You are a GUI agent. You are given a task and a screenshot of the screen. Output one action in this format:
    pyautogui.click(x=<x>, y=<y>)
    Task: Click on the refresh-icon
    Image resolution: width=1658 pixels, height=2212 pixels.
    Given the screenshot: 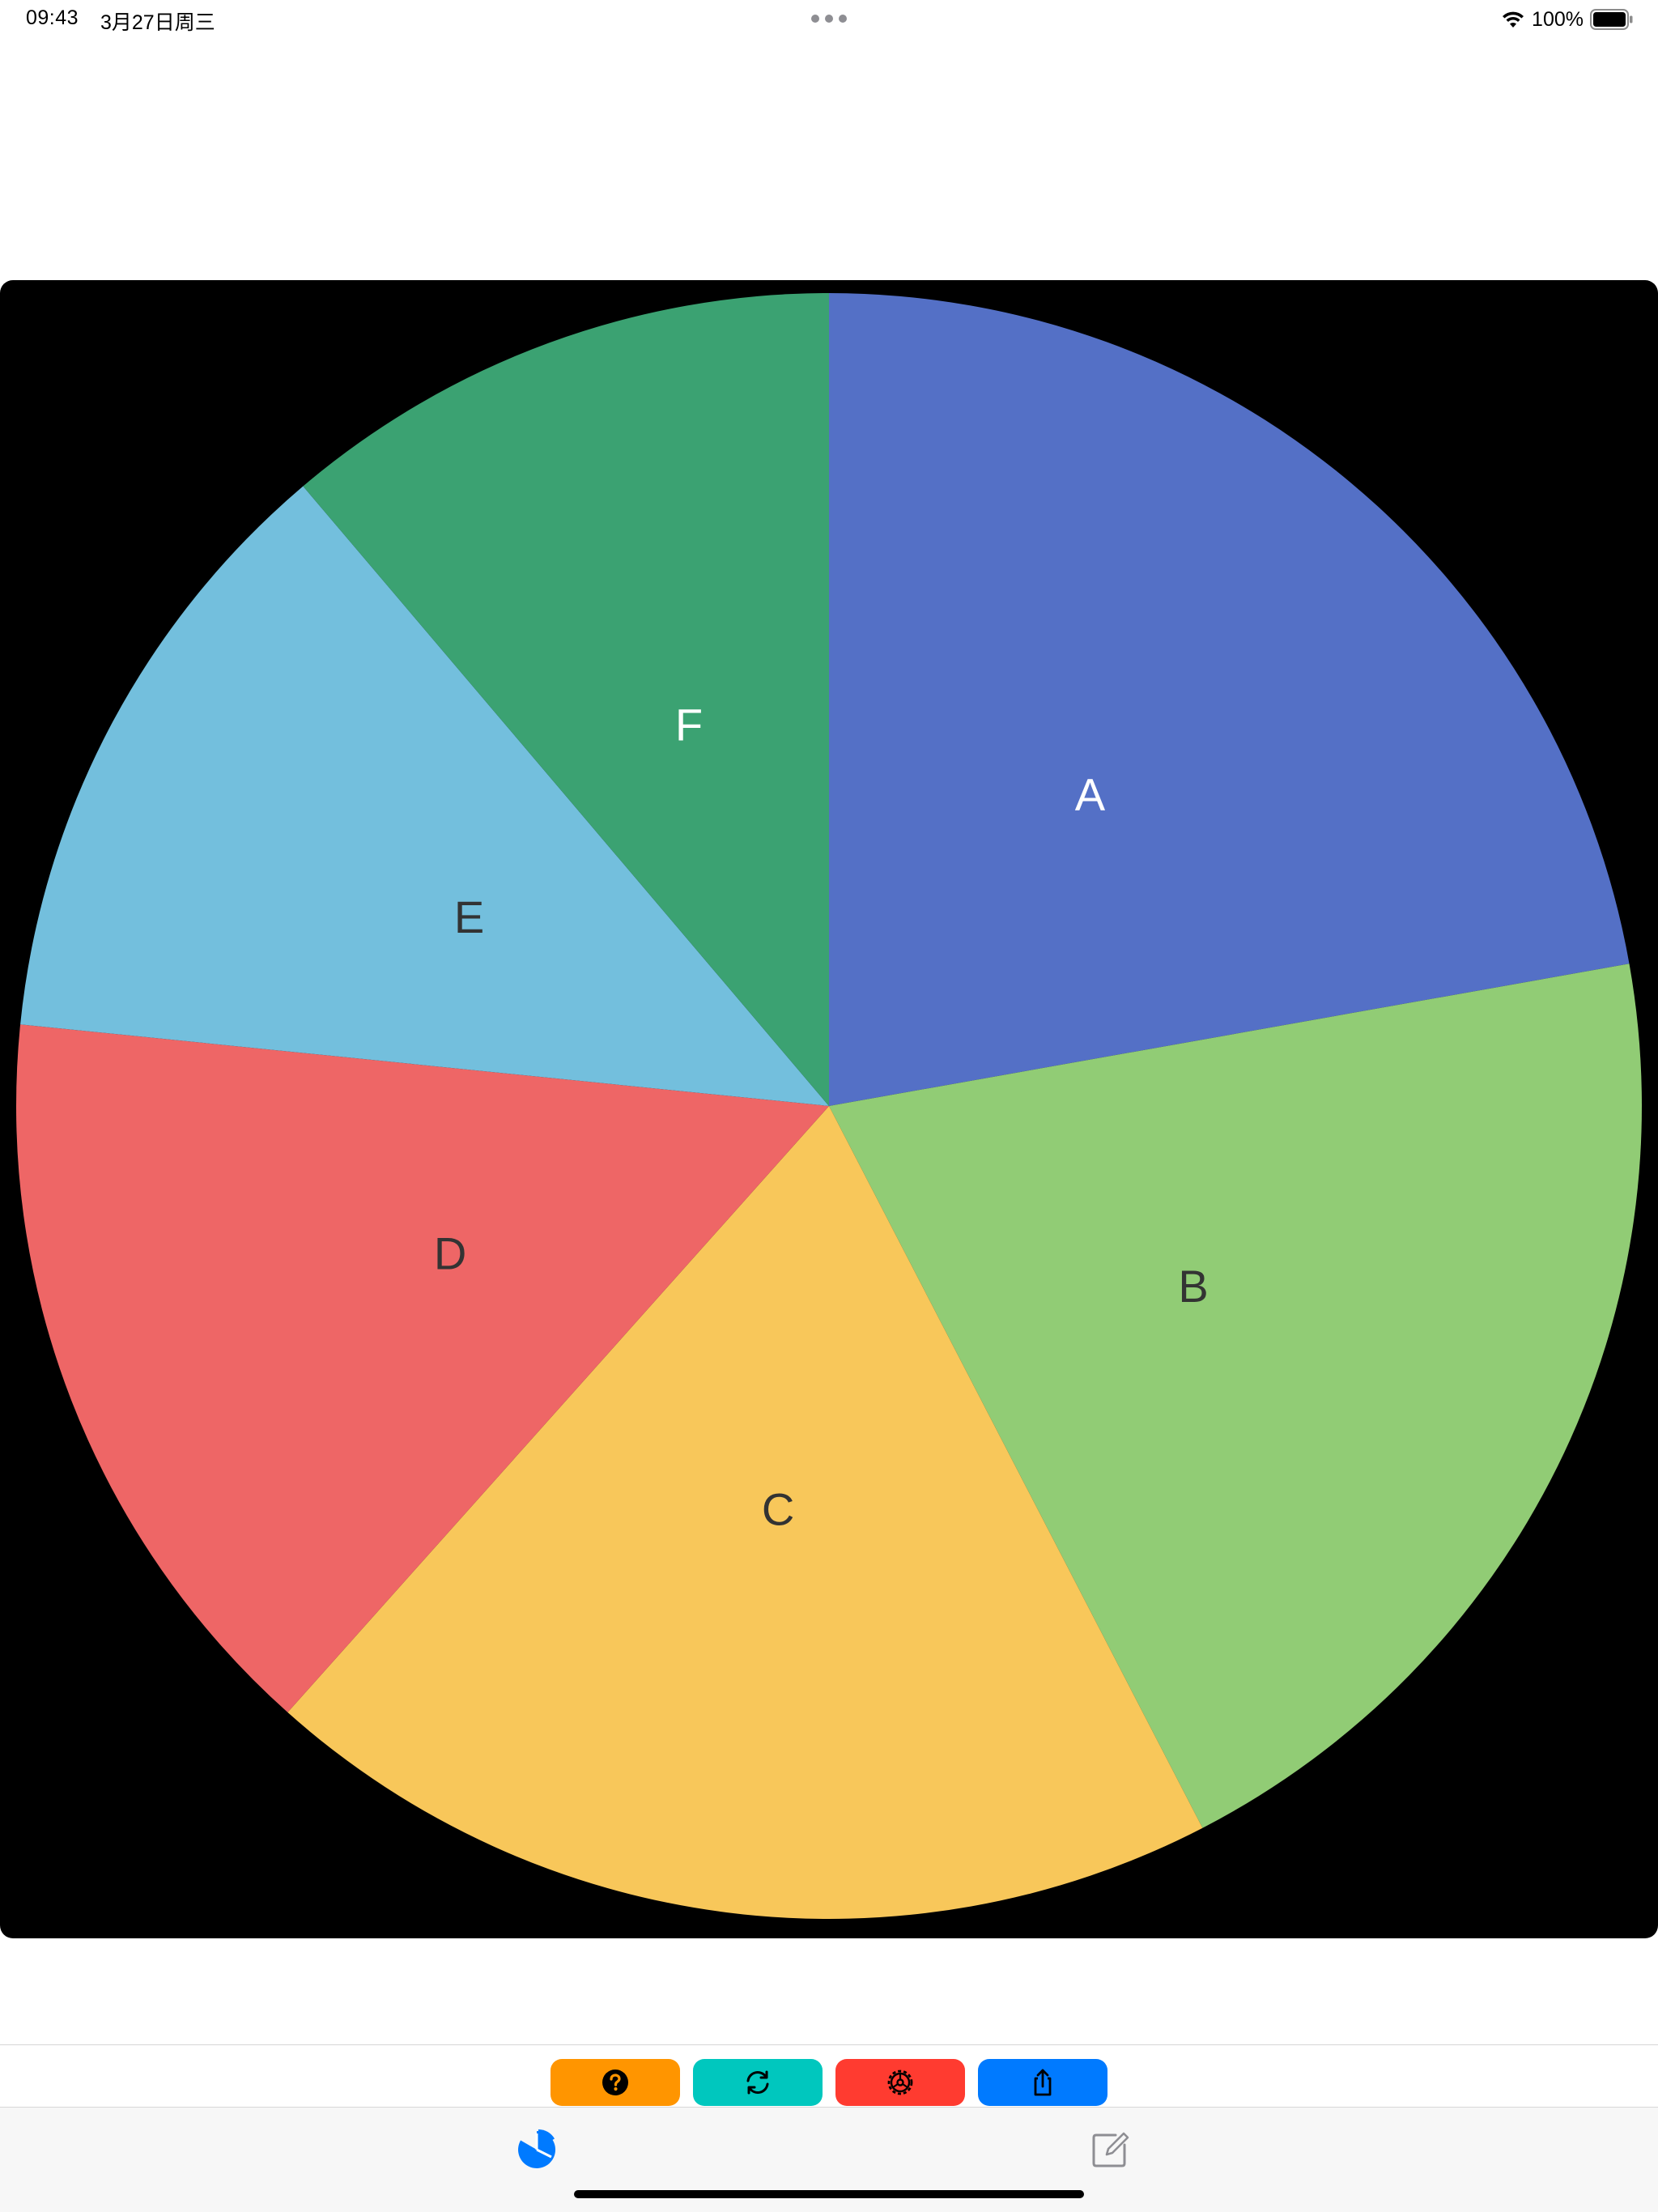 What is the action you would take?
    pyautogui.click(x=757, y=2082)
    